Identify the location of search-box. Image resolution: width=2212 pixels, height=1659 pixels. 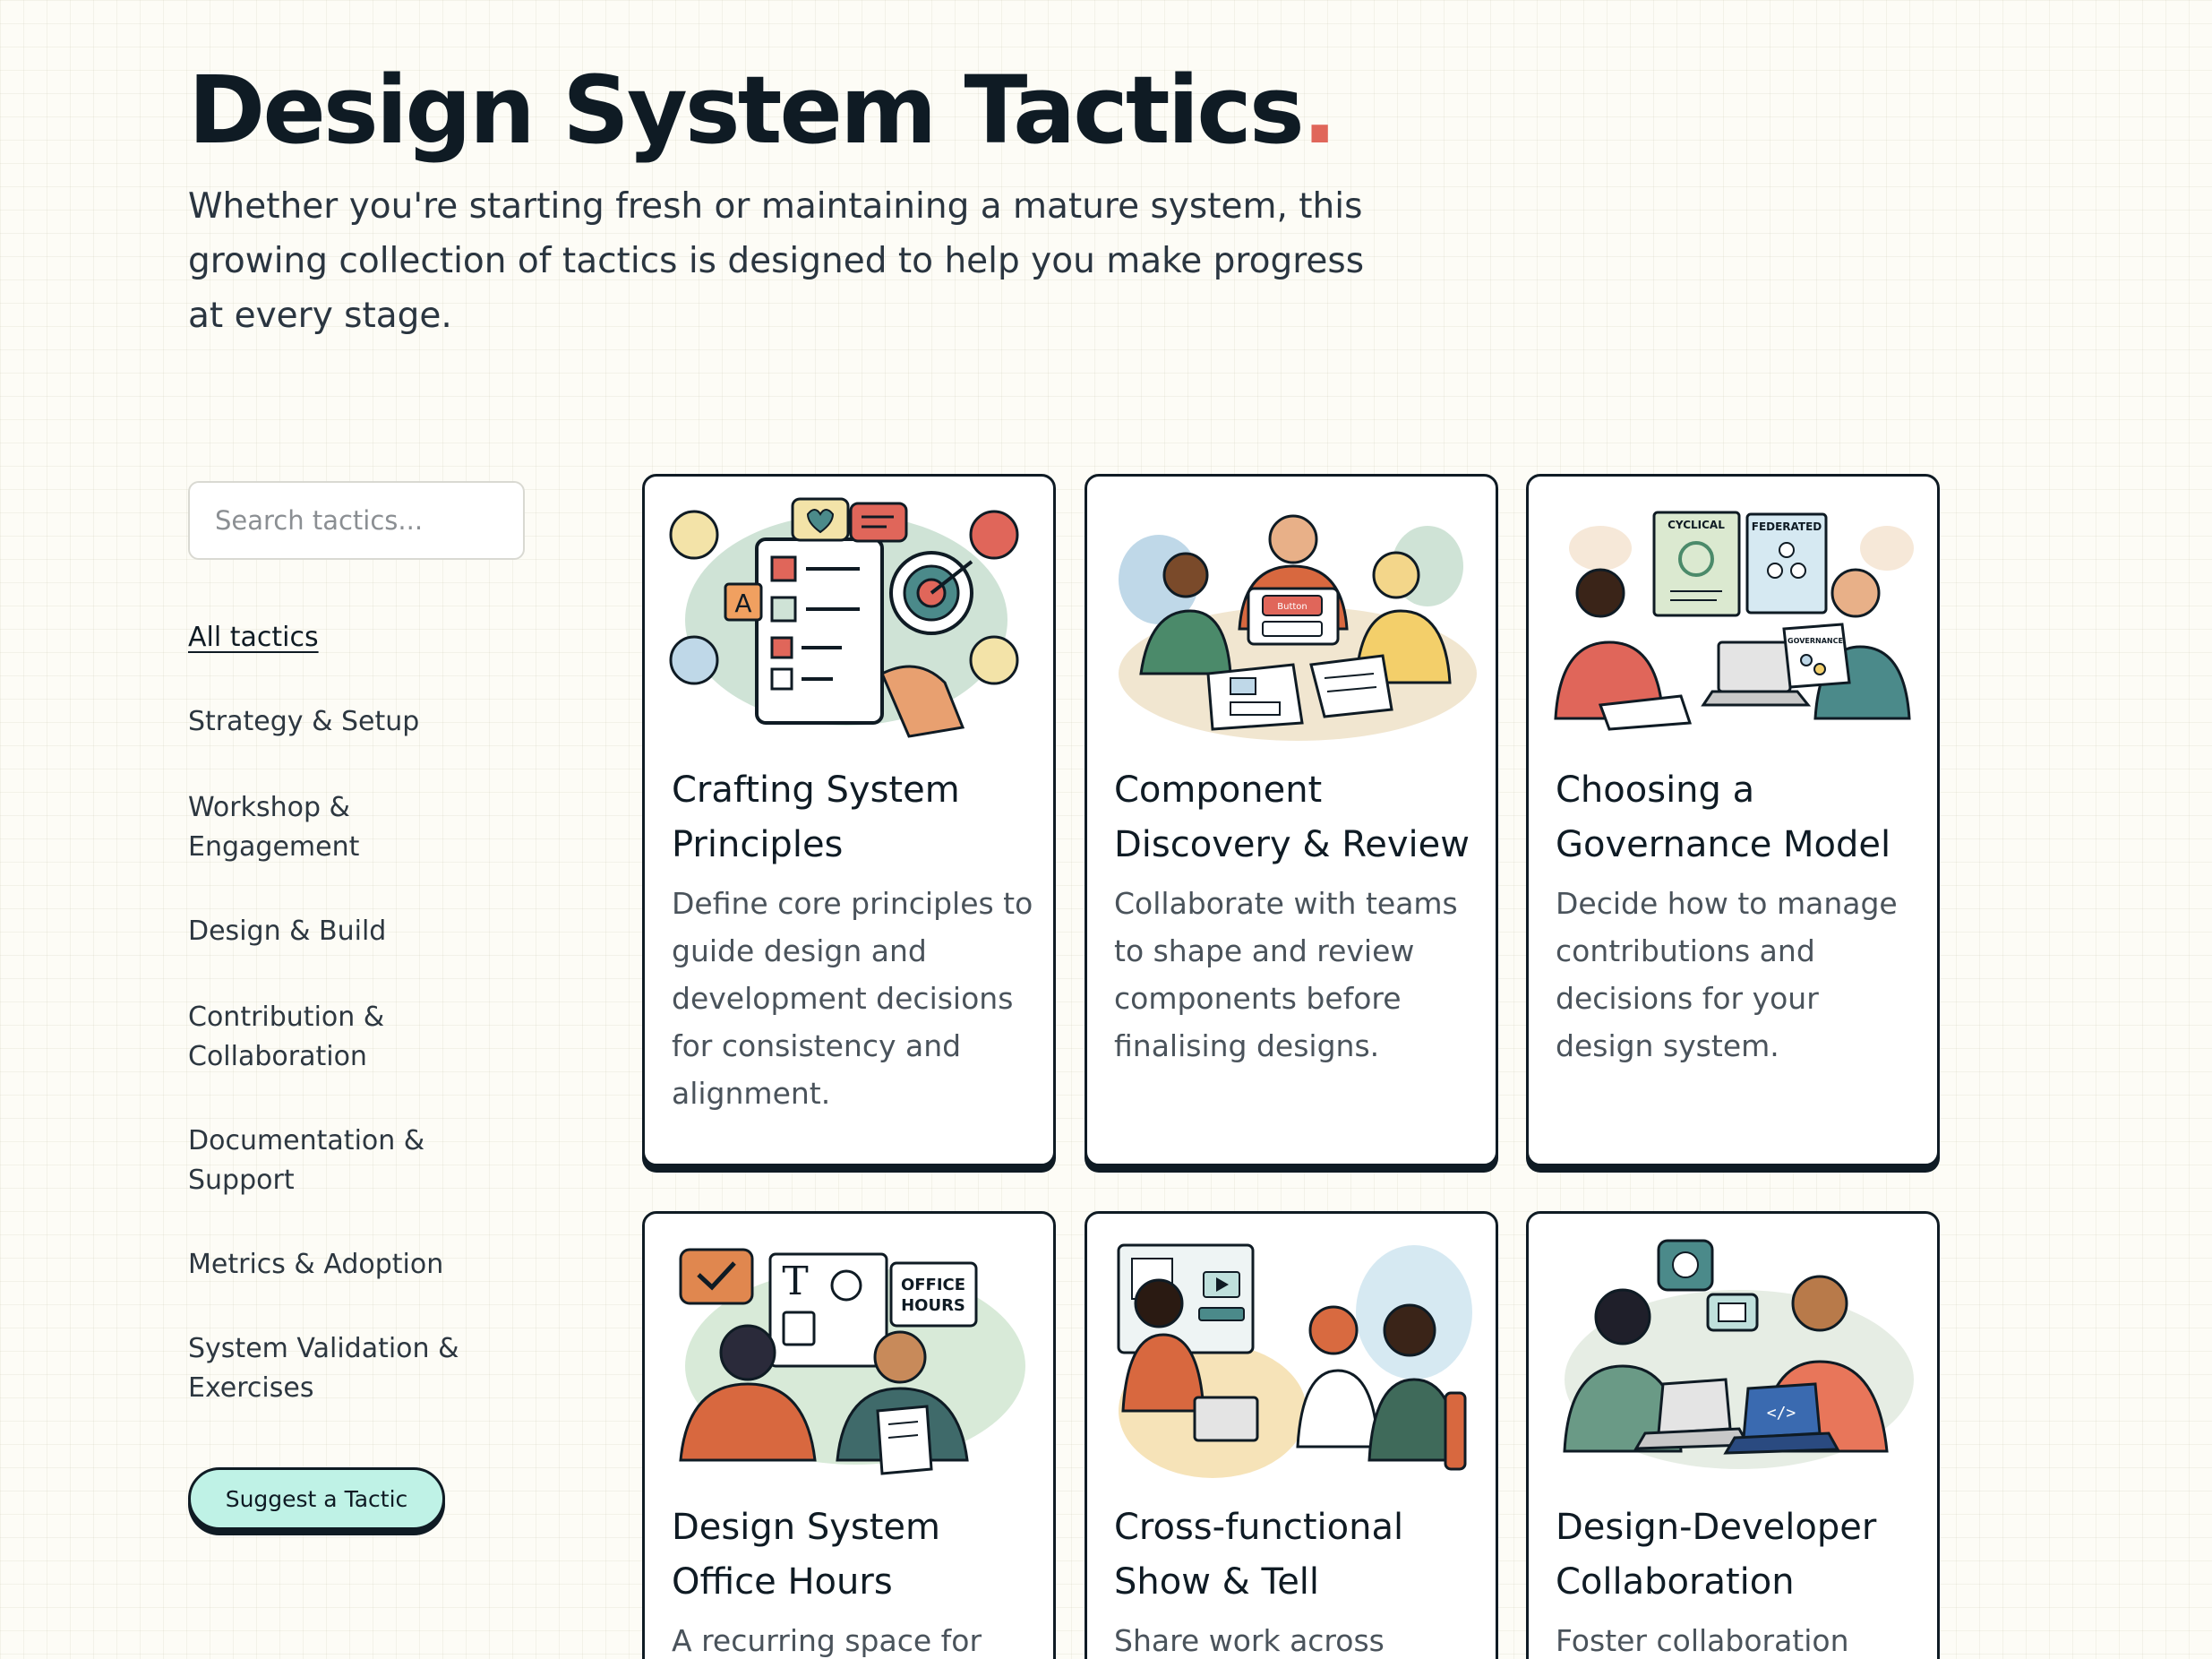
(356, 520).